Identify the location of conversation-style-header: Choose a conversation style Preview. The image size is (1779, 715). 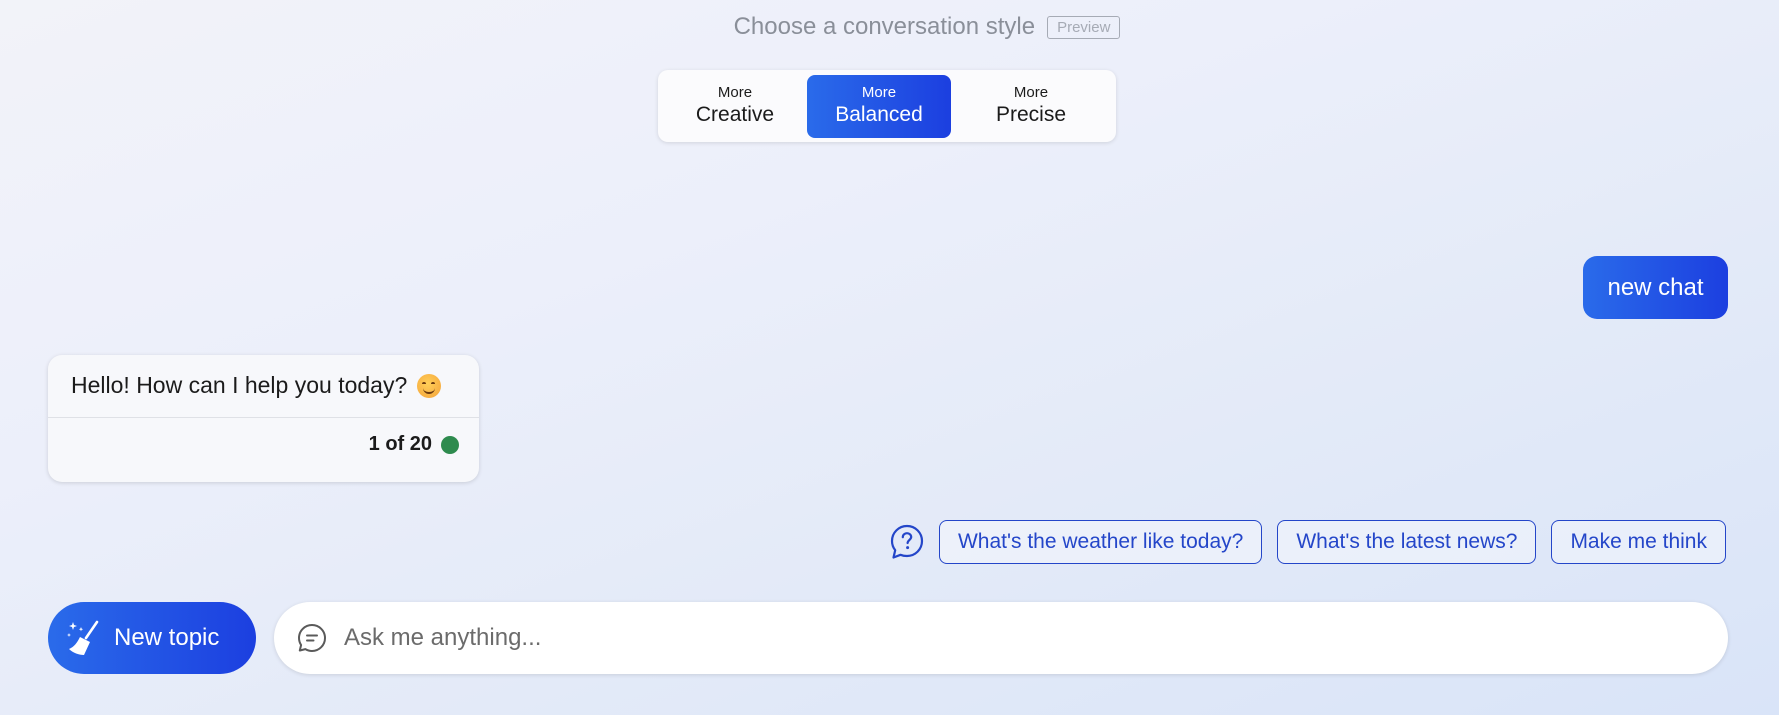
(889, 27).